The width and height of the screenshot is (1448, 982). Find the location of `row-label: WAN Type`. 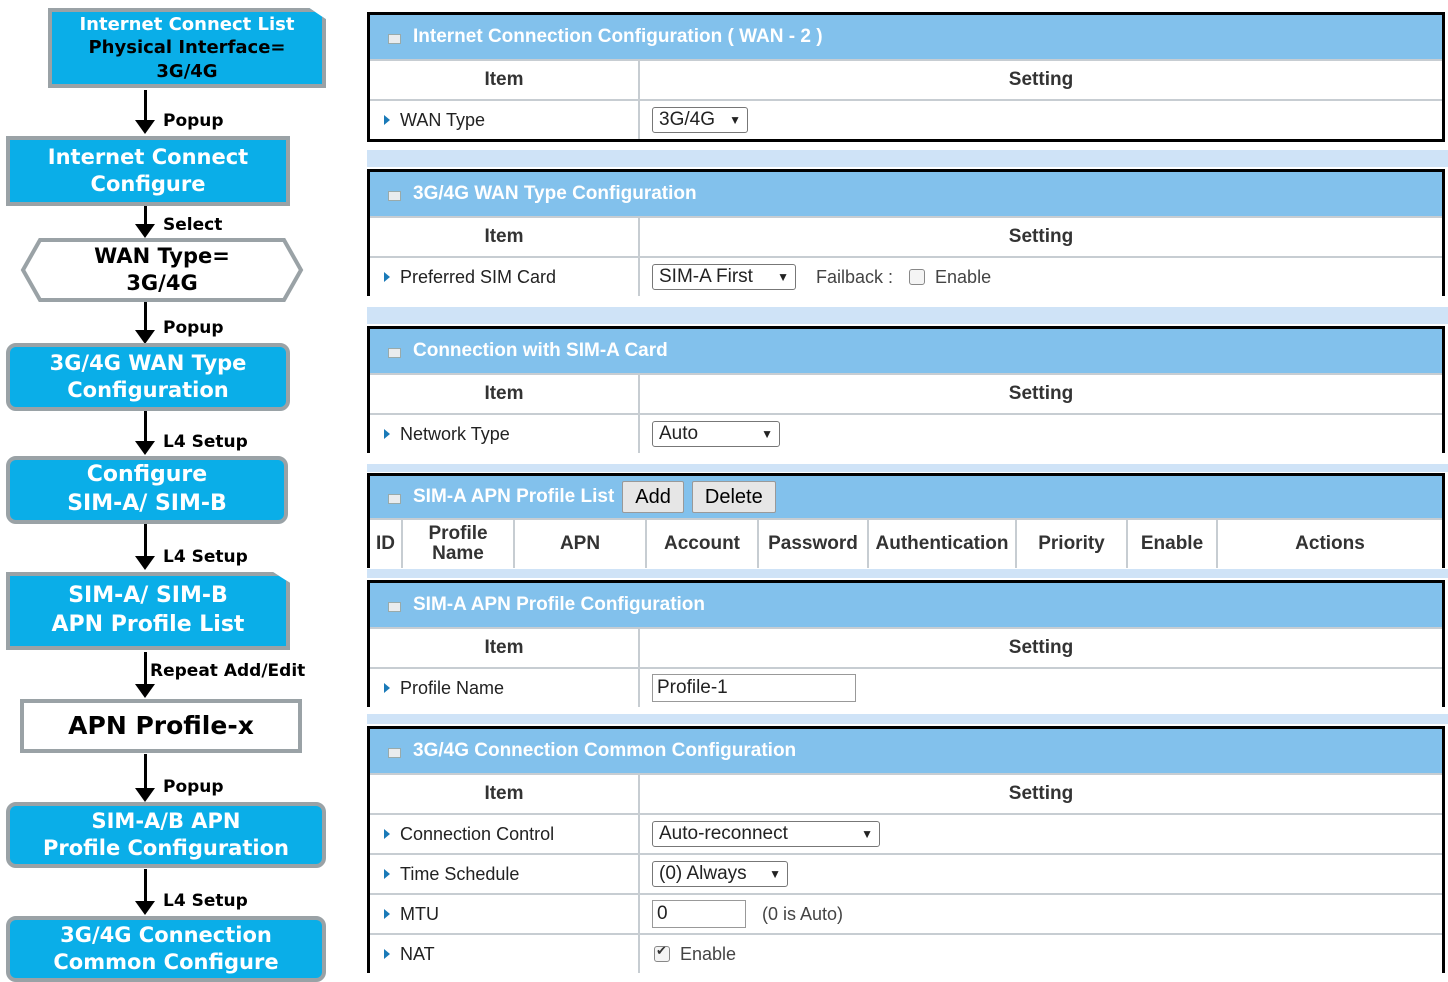

row-label: WAN Type is located at coordinates (505, 120).